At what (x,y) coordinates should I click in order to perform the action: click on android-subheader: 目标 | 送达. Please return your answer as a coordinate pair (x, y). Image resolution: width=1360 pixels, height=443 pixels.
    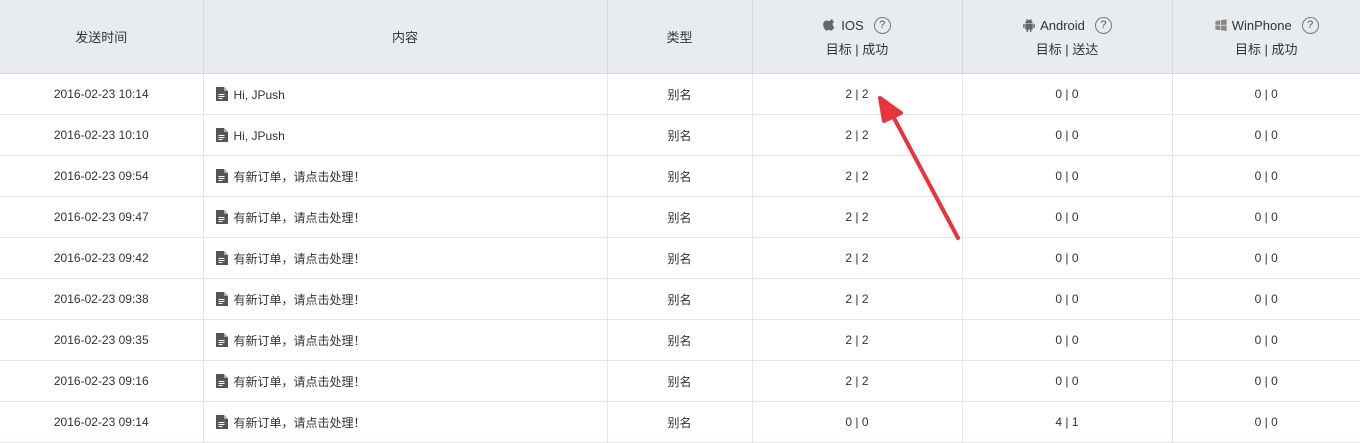
    Looking at the image, I should click on (1067, 49).